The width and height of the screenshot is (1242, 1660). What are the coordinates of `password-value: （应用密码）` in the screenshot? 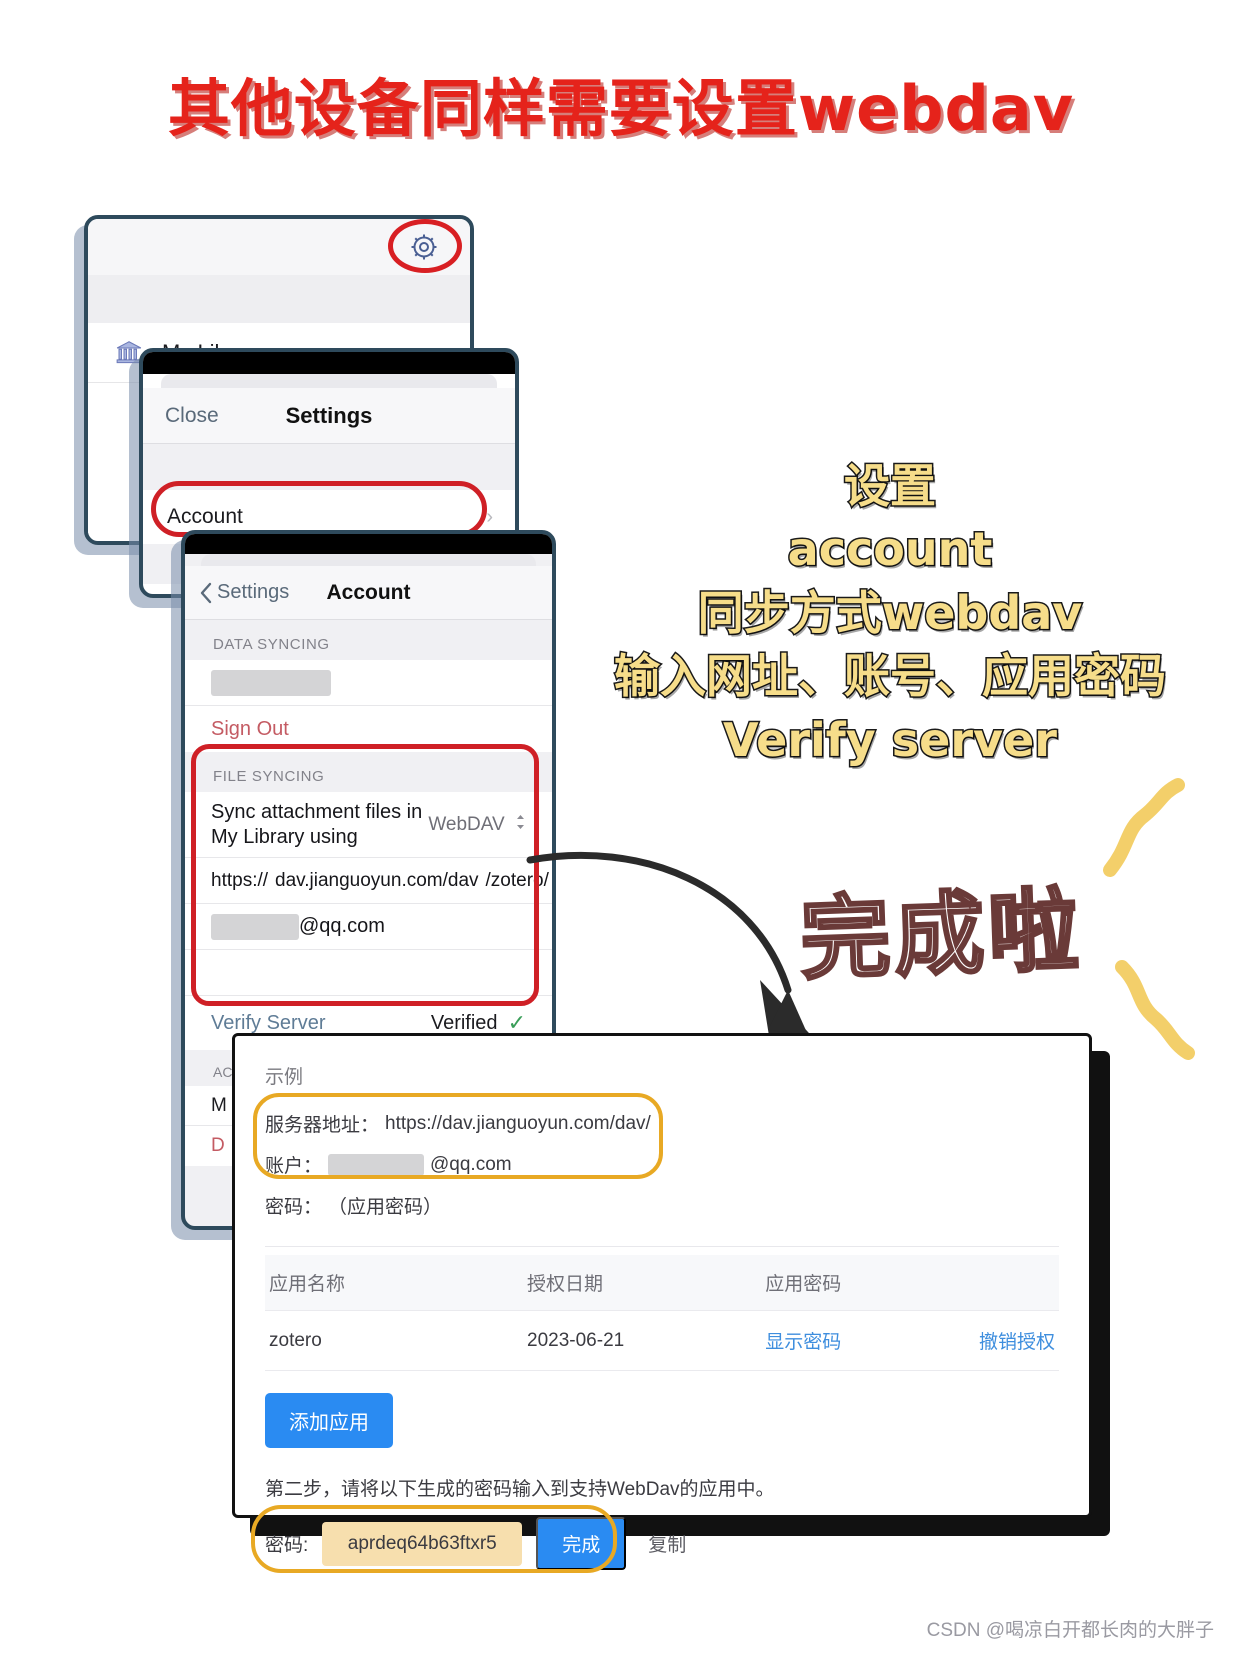 It's located at (385, 1207).